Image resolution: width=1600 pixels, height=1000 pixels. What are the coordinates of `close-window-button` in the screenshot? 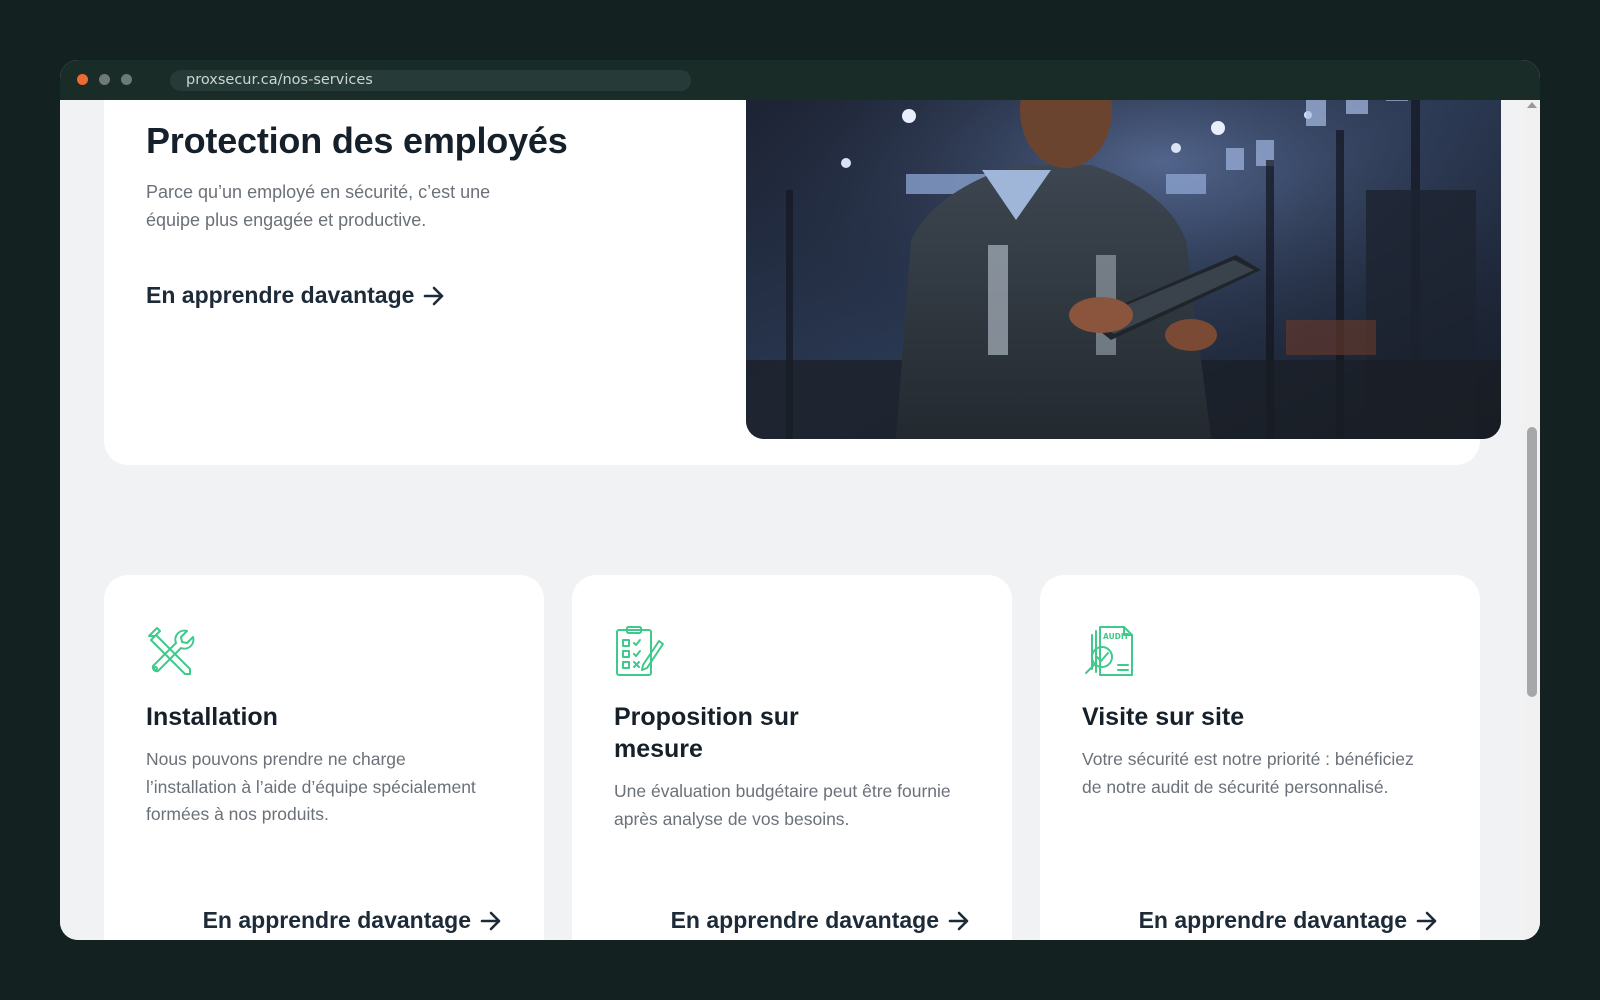 It's located at (82, 79).